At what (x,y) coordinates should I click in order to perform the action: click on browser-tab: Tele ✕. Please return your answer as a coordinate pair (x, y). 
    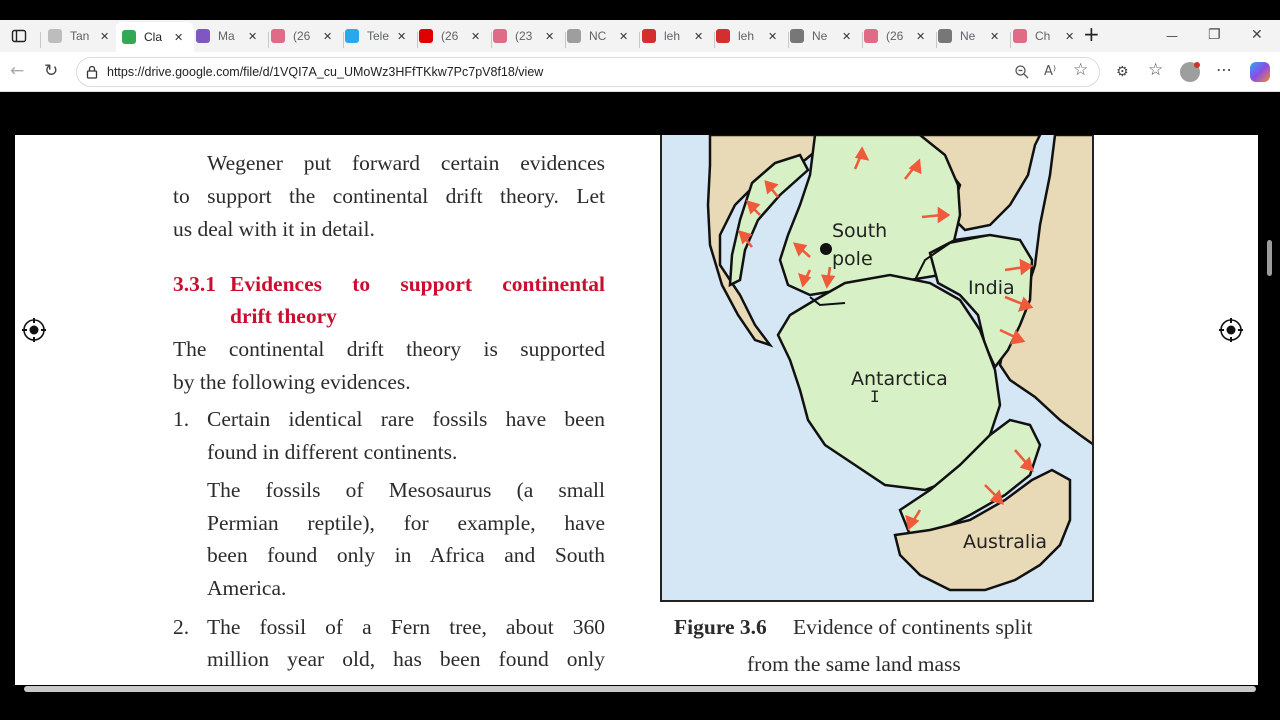
    Looking at the image, I should click on (380, 36).